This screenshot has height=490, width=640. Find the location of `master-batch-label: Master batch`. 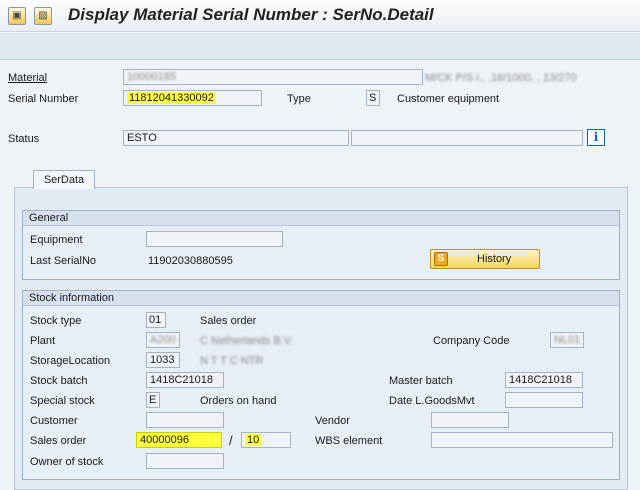

master-batch-label: Master batch is located at coordinates (421, 381).